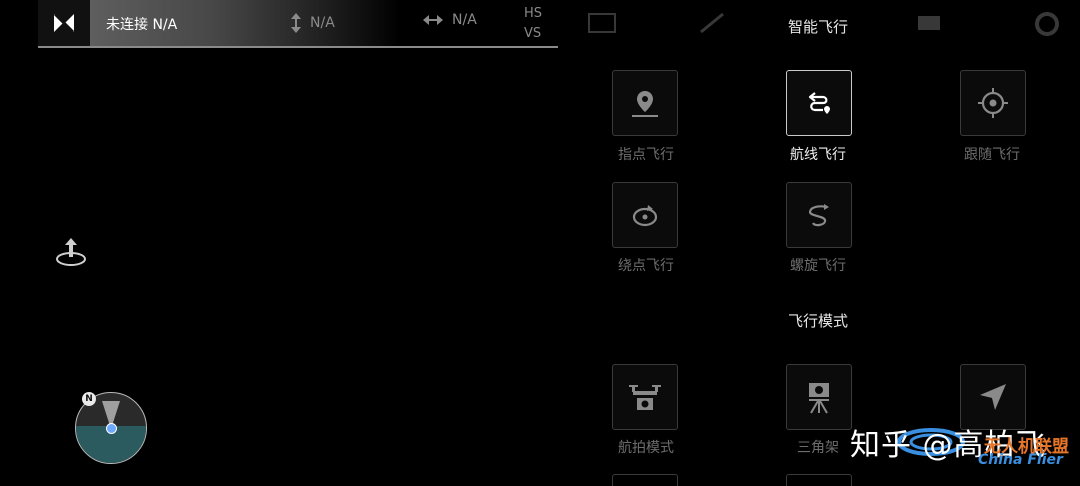  What do you see at coordinates (533, 13) in the screenshot?
I see `horizontal-speed-label: HS` at bounding box center [533, 13].